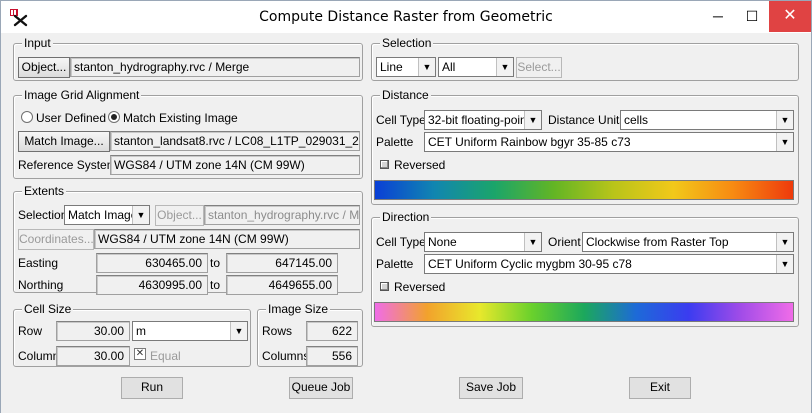 This screenshot has width=812, height=413. What do you see at coordinates (215, 263) in the screenshot?
I see `easting-to-label: to` at bounding box center [215, 263].